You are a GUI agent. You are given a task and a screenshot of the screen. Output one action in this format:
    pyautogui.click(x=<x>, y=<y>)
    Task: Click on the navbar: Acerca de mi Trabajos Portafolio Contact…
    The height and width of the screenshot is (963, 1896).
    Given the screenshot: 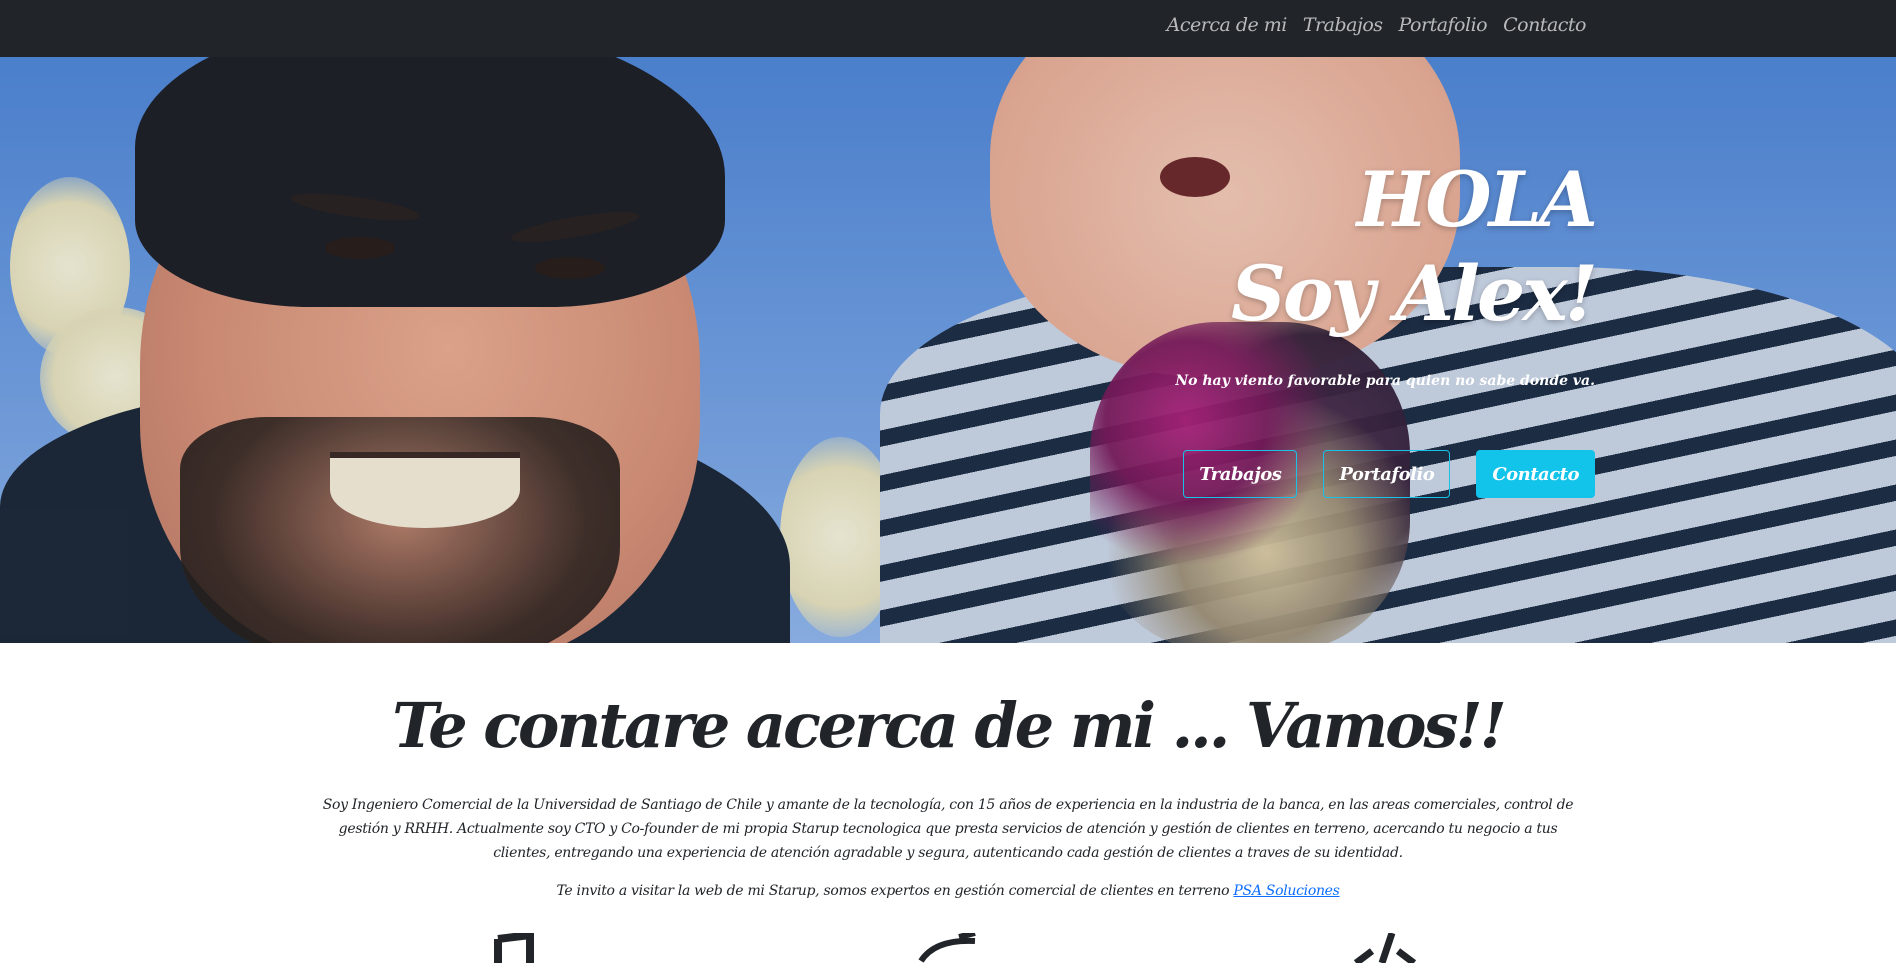 What is the action you would take?
    pyautogui.click(x=948, y=28)
    